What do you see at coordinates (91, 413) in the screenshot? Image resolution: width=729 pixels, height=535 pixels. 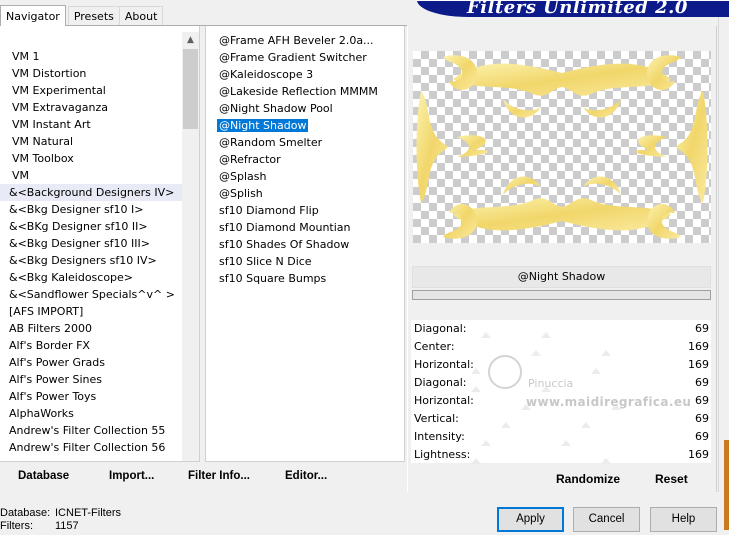 I see `category-item: AlphaWorks` at bounding box center [91, 413].